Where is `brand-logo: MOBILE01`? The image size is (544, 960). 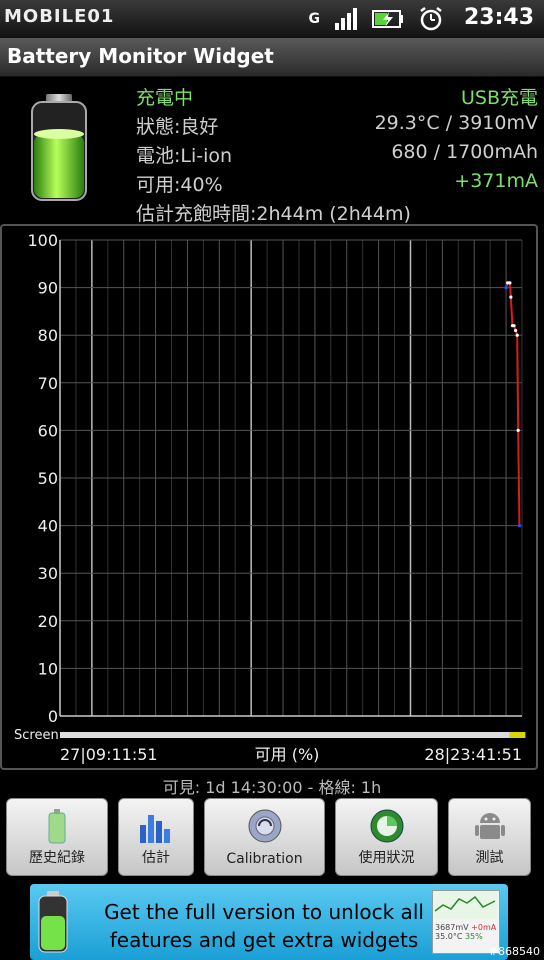 brand-logo: MOBILE01 is located at coordinates (59, 16).